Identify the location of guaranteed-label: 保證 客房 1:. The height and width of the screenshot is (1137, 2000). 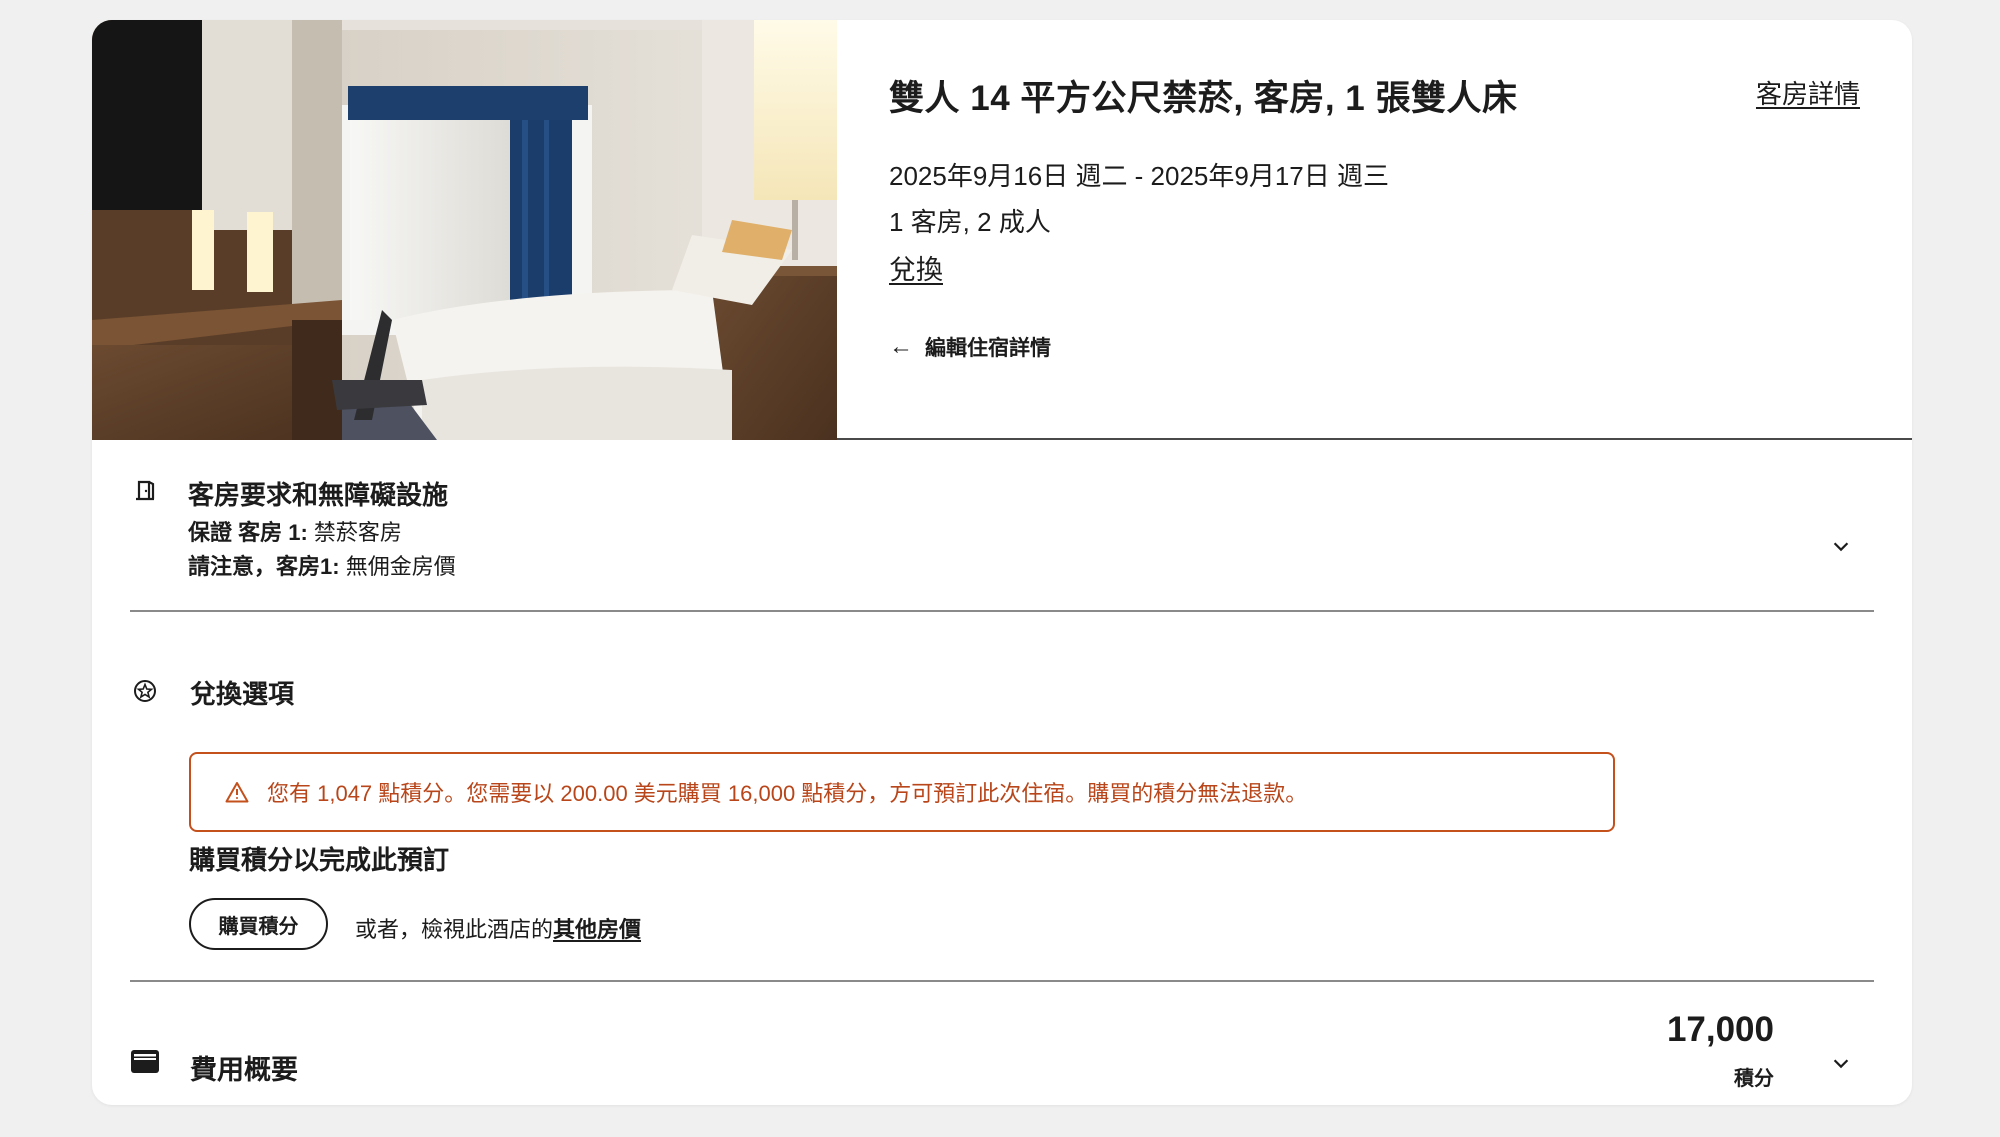
(248, 532).